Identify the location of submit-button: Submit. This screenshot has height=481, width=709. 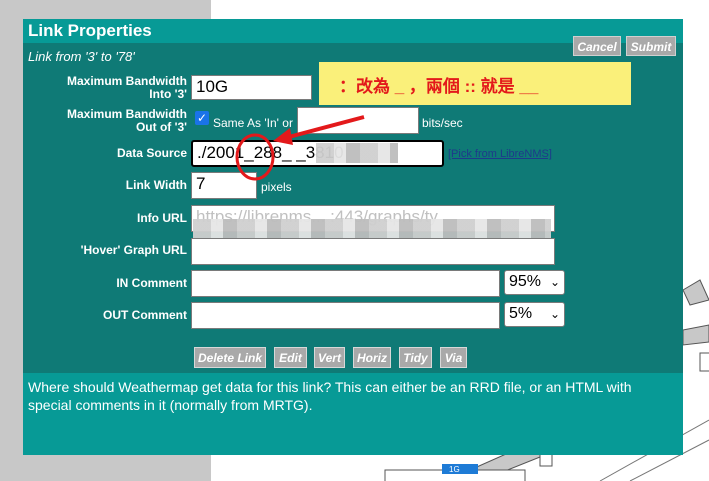
(651, 46).